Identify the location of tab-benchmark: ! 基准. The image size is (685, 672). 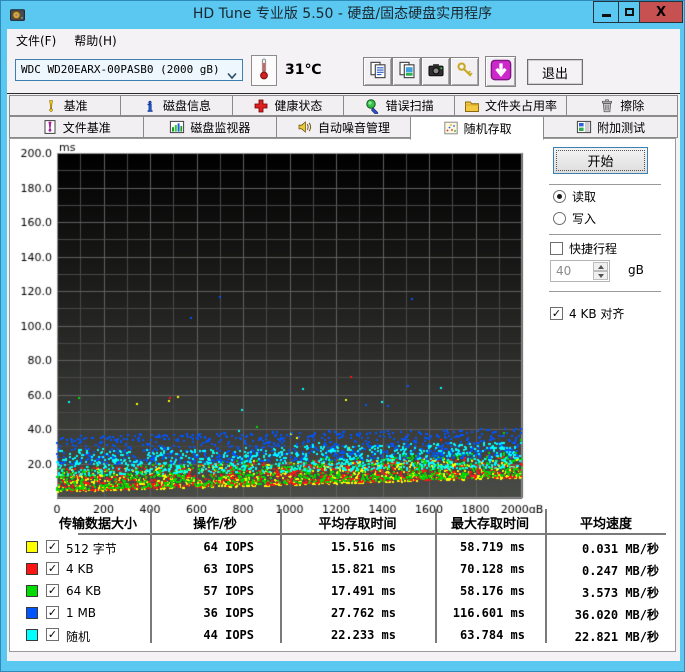
(65, 105).